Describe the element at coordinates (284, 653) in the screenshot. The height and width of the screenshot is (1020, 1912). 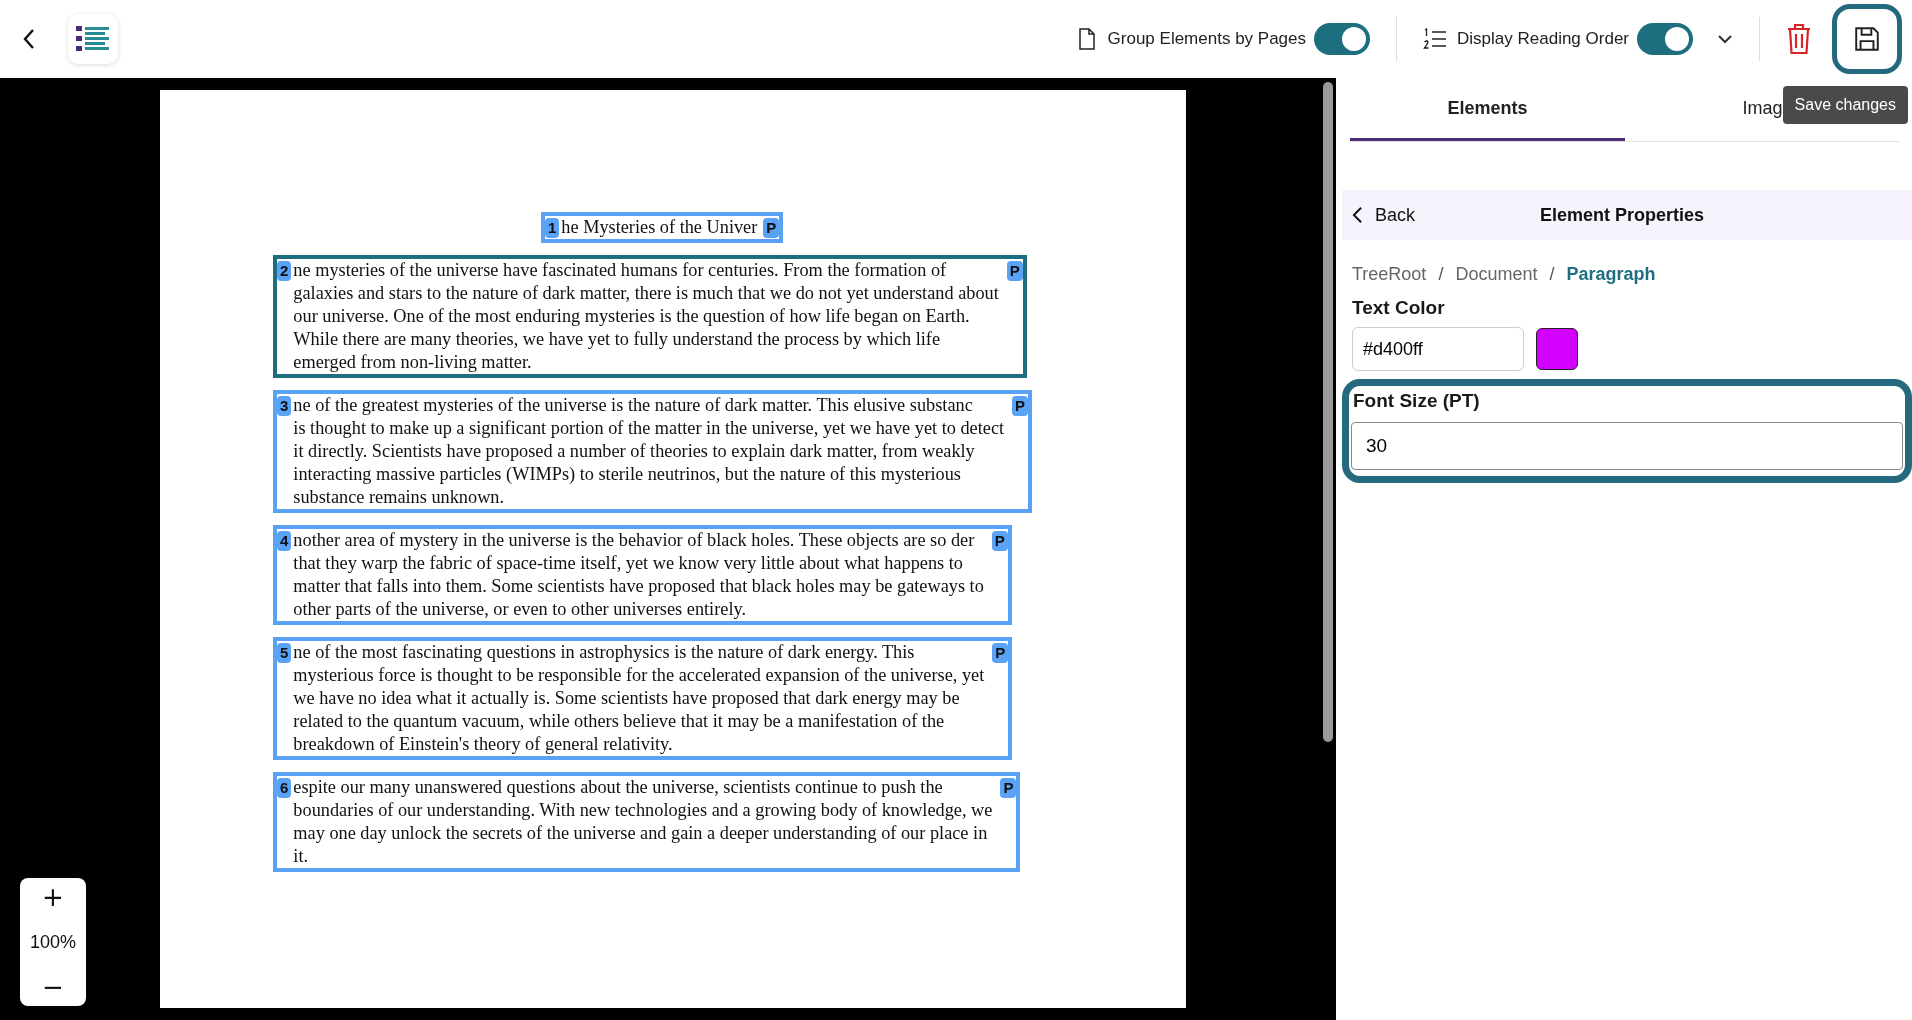
I see `order-badge: 5` at that location.